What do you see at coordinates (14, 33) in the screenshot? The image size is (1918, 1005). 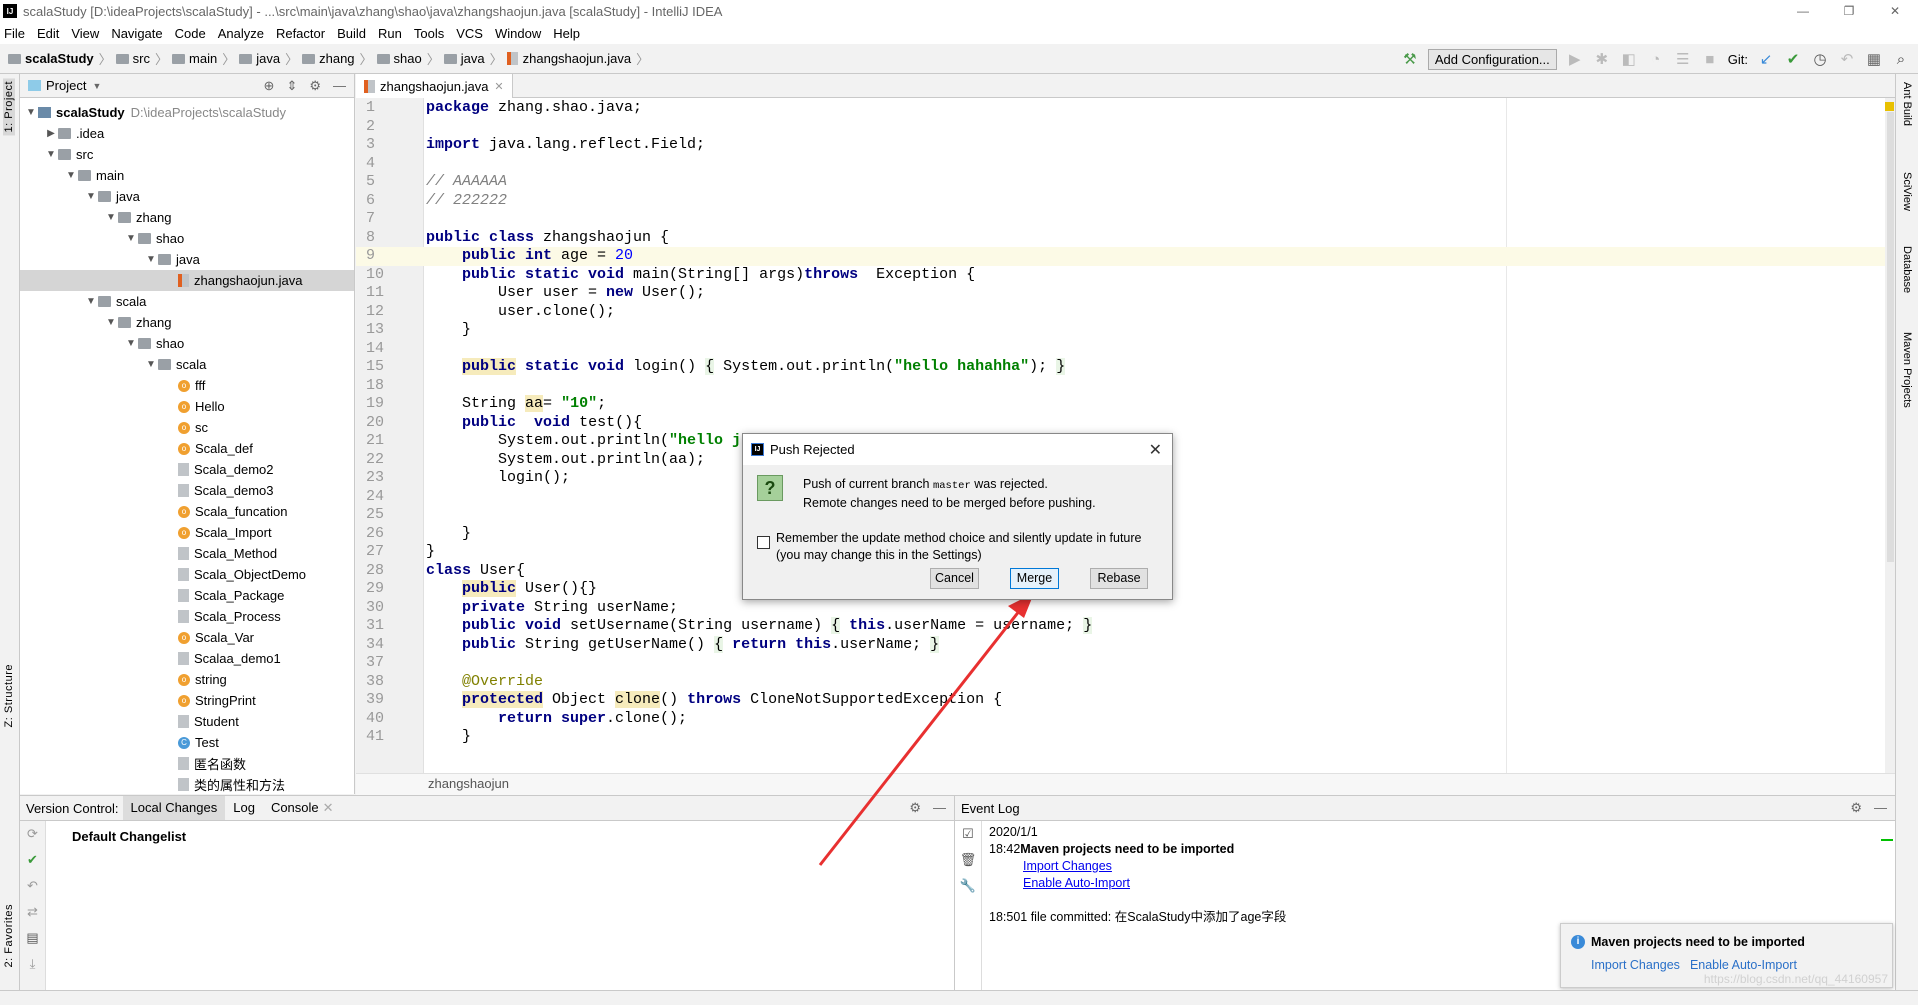 I see `menu-file: File` at bounding box center [14, 33].